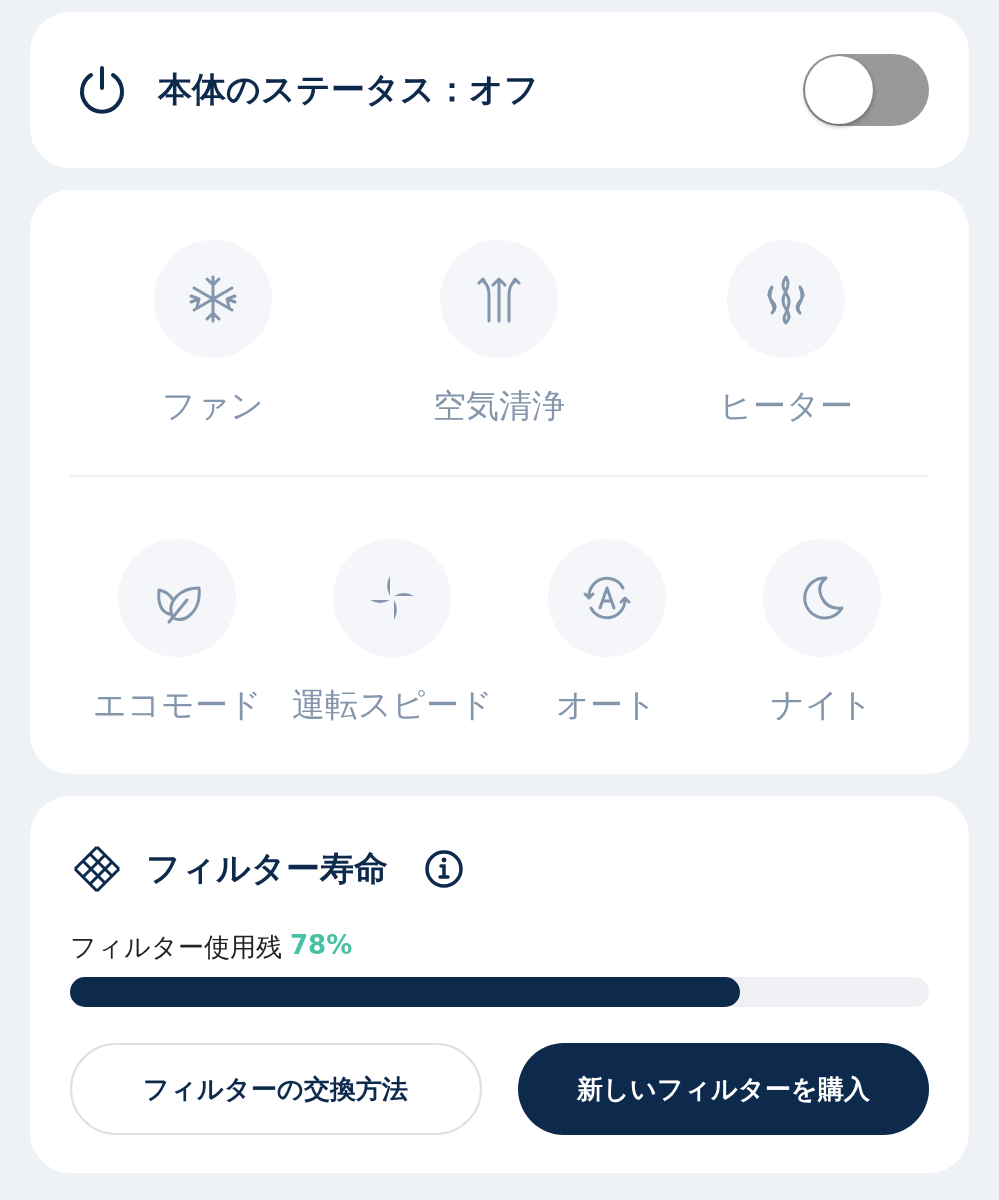  What do you see at coordinates (348, 89) in the screenshot?
I see `status-title: 本体のステータス：オフ` at bounding box center [348, 89].